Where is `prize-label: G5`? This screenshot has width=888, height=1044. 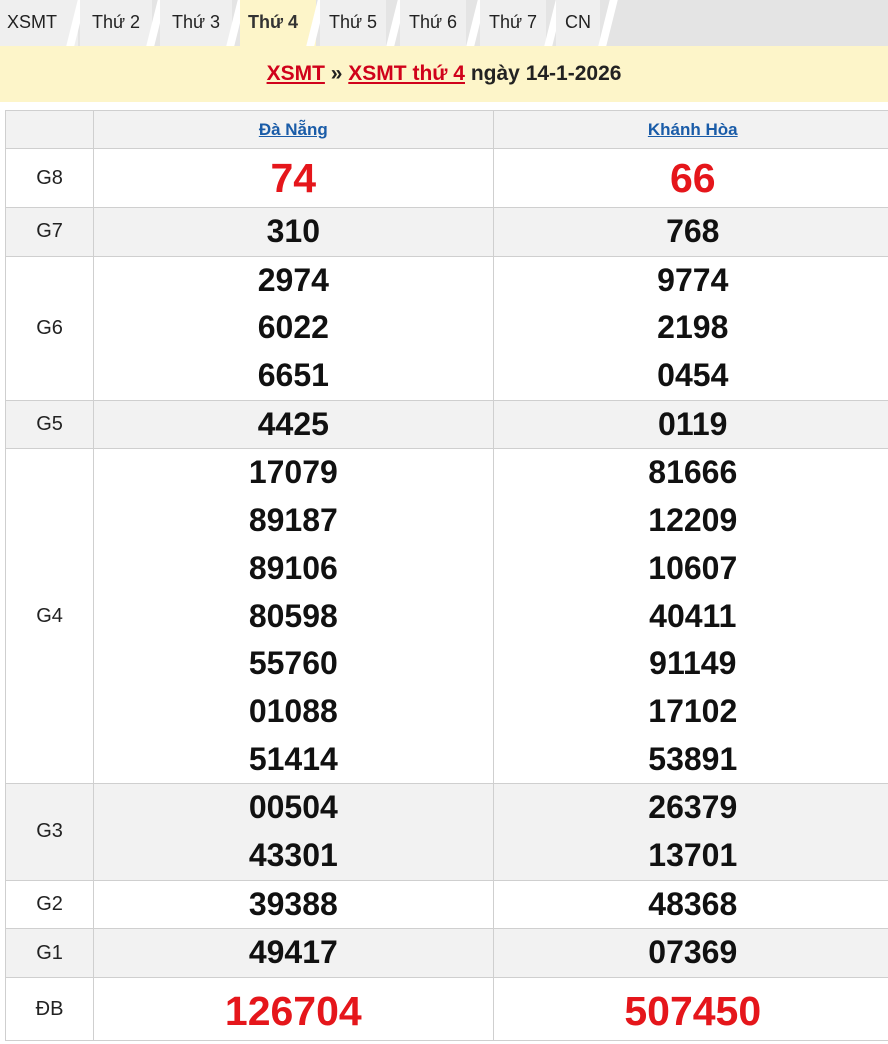
prize-label: G5 is located at coordinates (50, 424).